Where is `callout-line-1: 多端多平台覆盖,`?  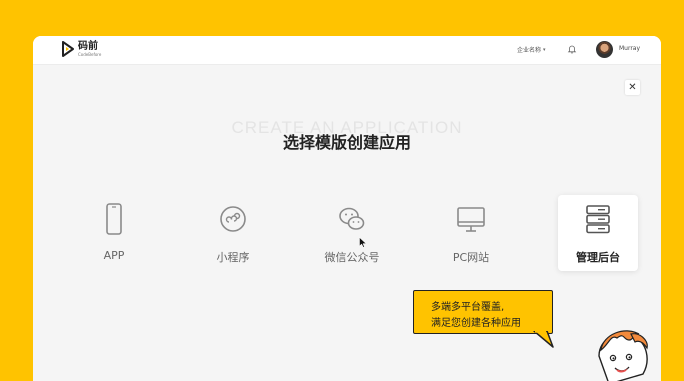
callout-line-1: 多端多平台覆盖, is located at coordinates (468, 307).